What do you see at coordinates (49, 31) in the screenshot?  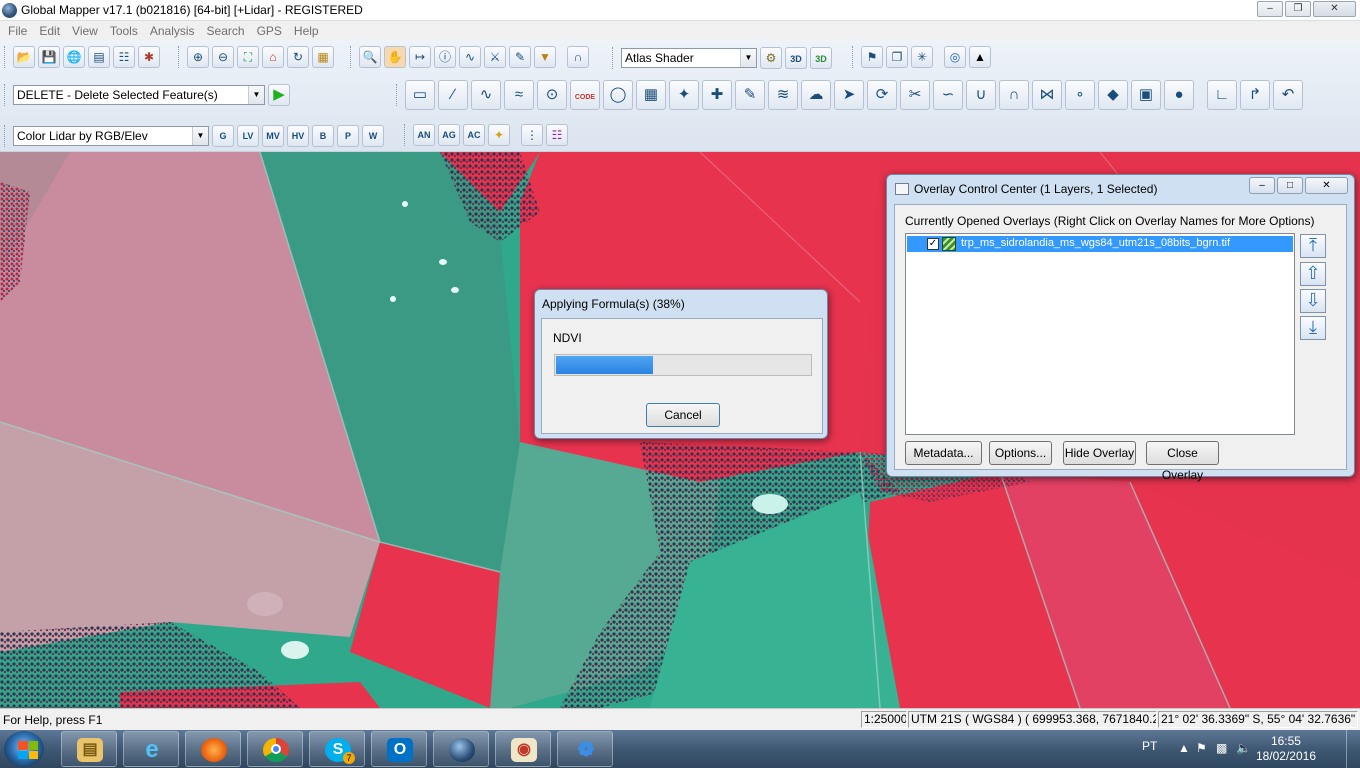 I see `menu-edit: Edit` at bounding box center [49, 31].